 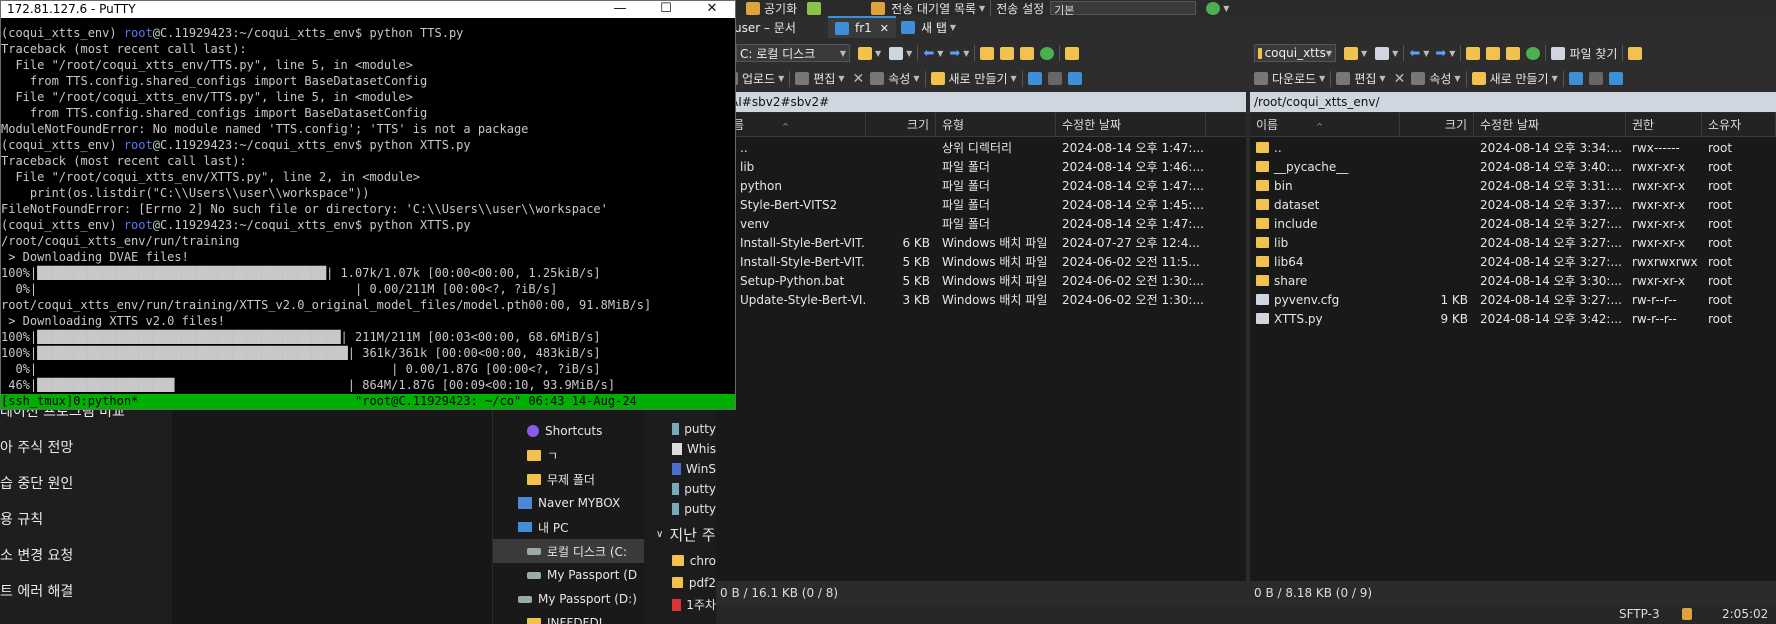 What do you see at coordinates (680, 448) in the screenshot?
I see `file-item: Whis` at bounding box center [680, 448].